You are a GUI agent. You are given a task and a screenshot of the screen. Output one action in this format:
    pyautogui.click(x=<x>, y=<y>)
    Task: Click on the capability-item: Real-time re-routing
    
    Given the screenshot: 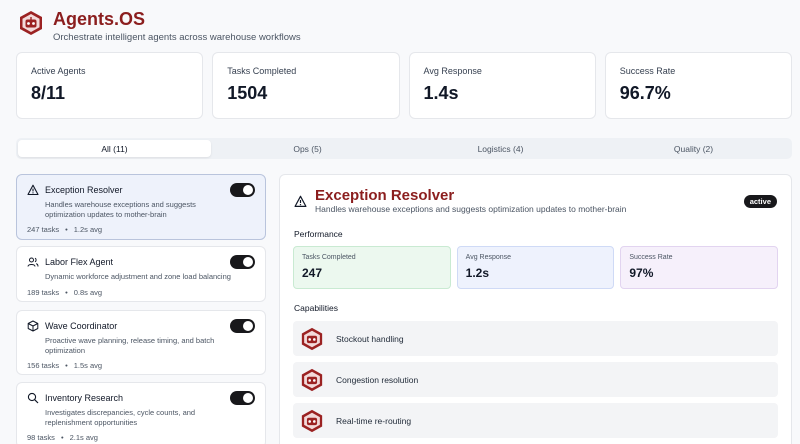 What is the action you would take?
    pyautogui.click(x=535, y=420)
    